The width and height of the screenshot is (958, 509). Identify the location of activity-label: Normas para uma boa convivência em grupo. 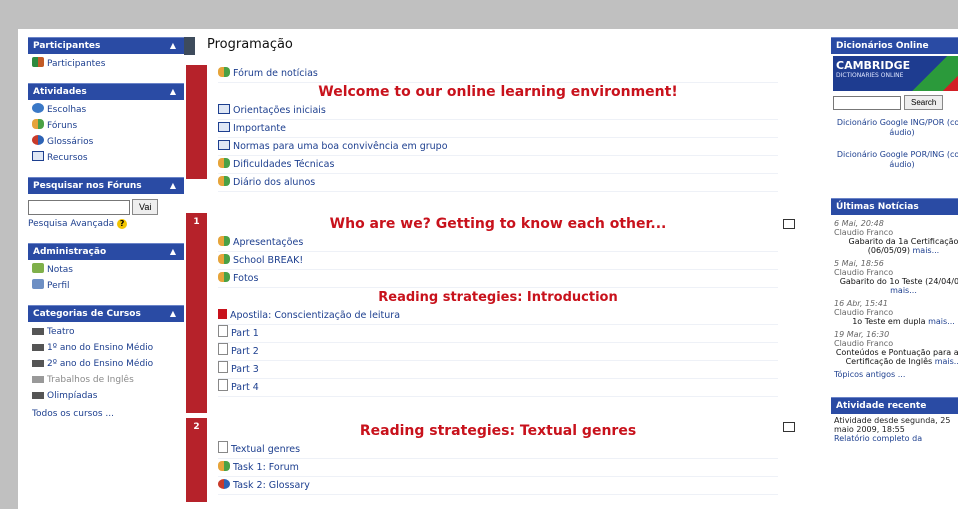
(340, 146).